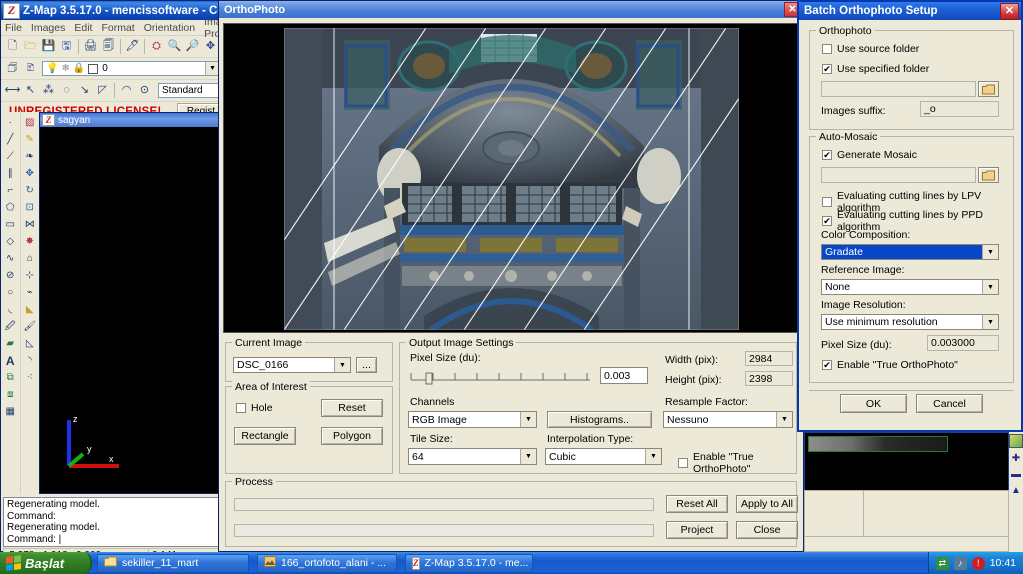  What do you see at coordinates (949, 403) in the screenshot?
I see `cancel-button: Cancel` at bounding box center [949, 403].